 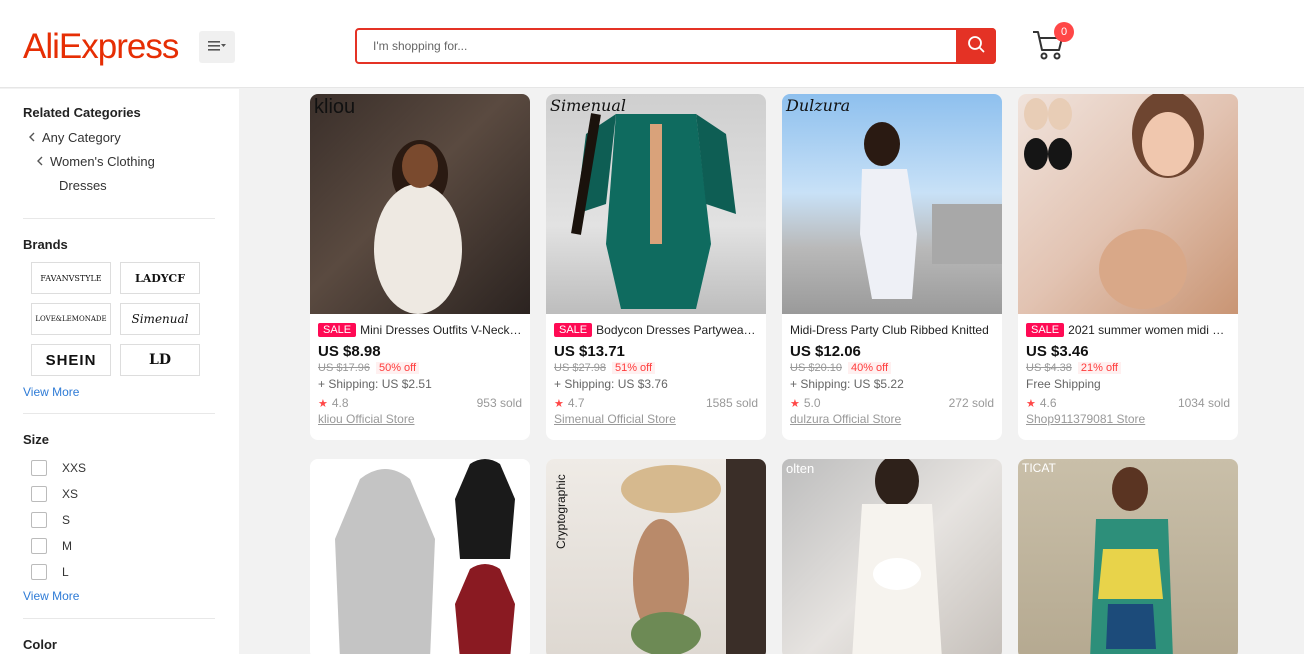 I want to click on size-option-s: S, so click(x=123, y=520).